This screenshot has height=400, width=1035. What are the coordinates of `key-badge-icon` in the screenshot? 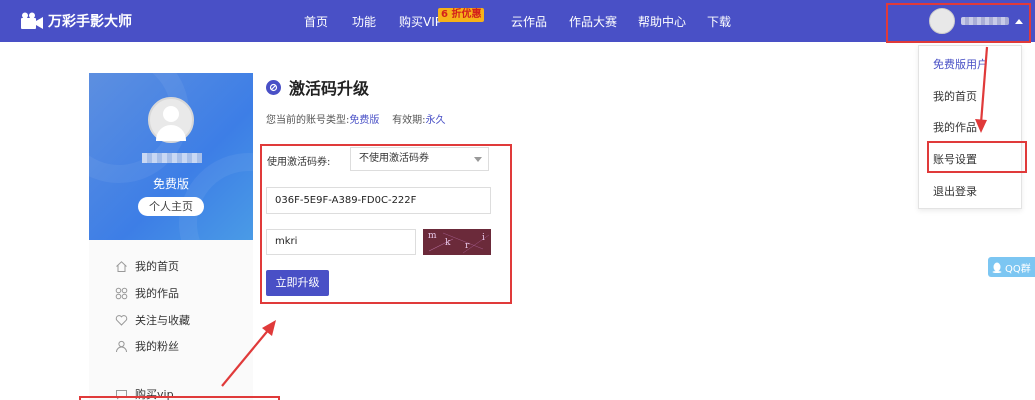 It's located at (273, 87).